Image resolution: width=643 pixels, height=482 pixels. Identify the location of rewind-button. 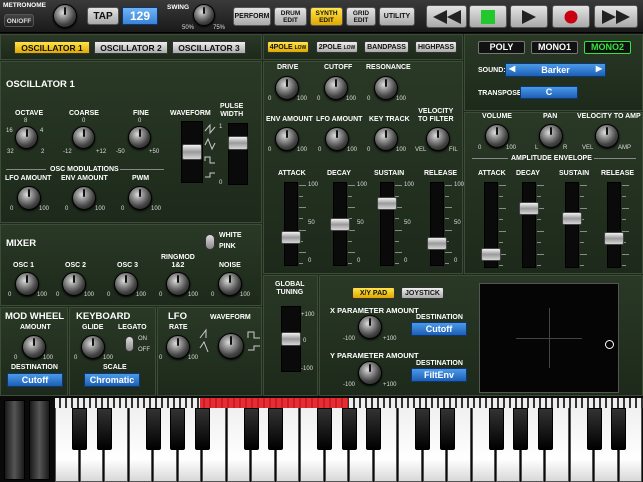
(446, 16).